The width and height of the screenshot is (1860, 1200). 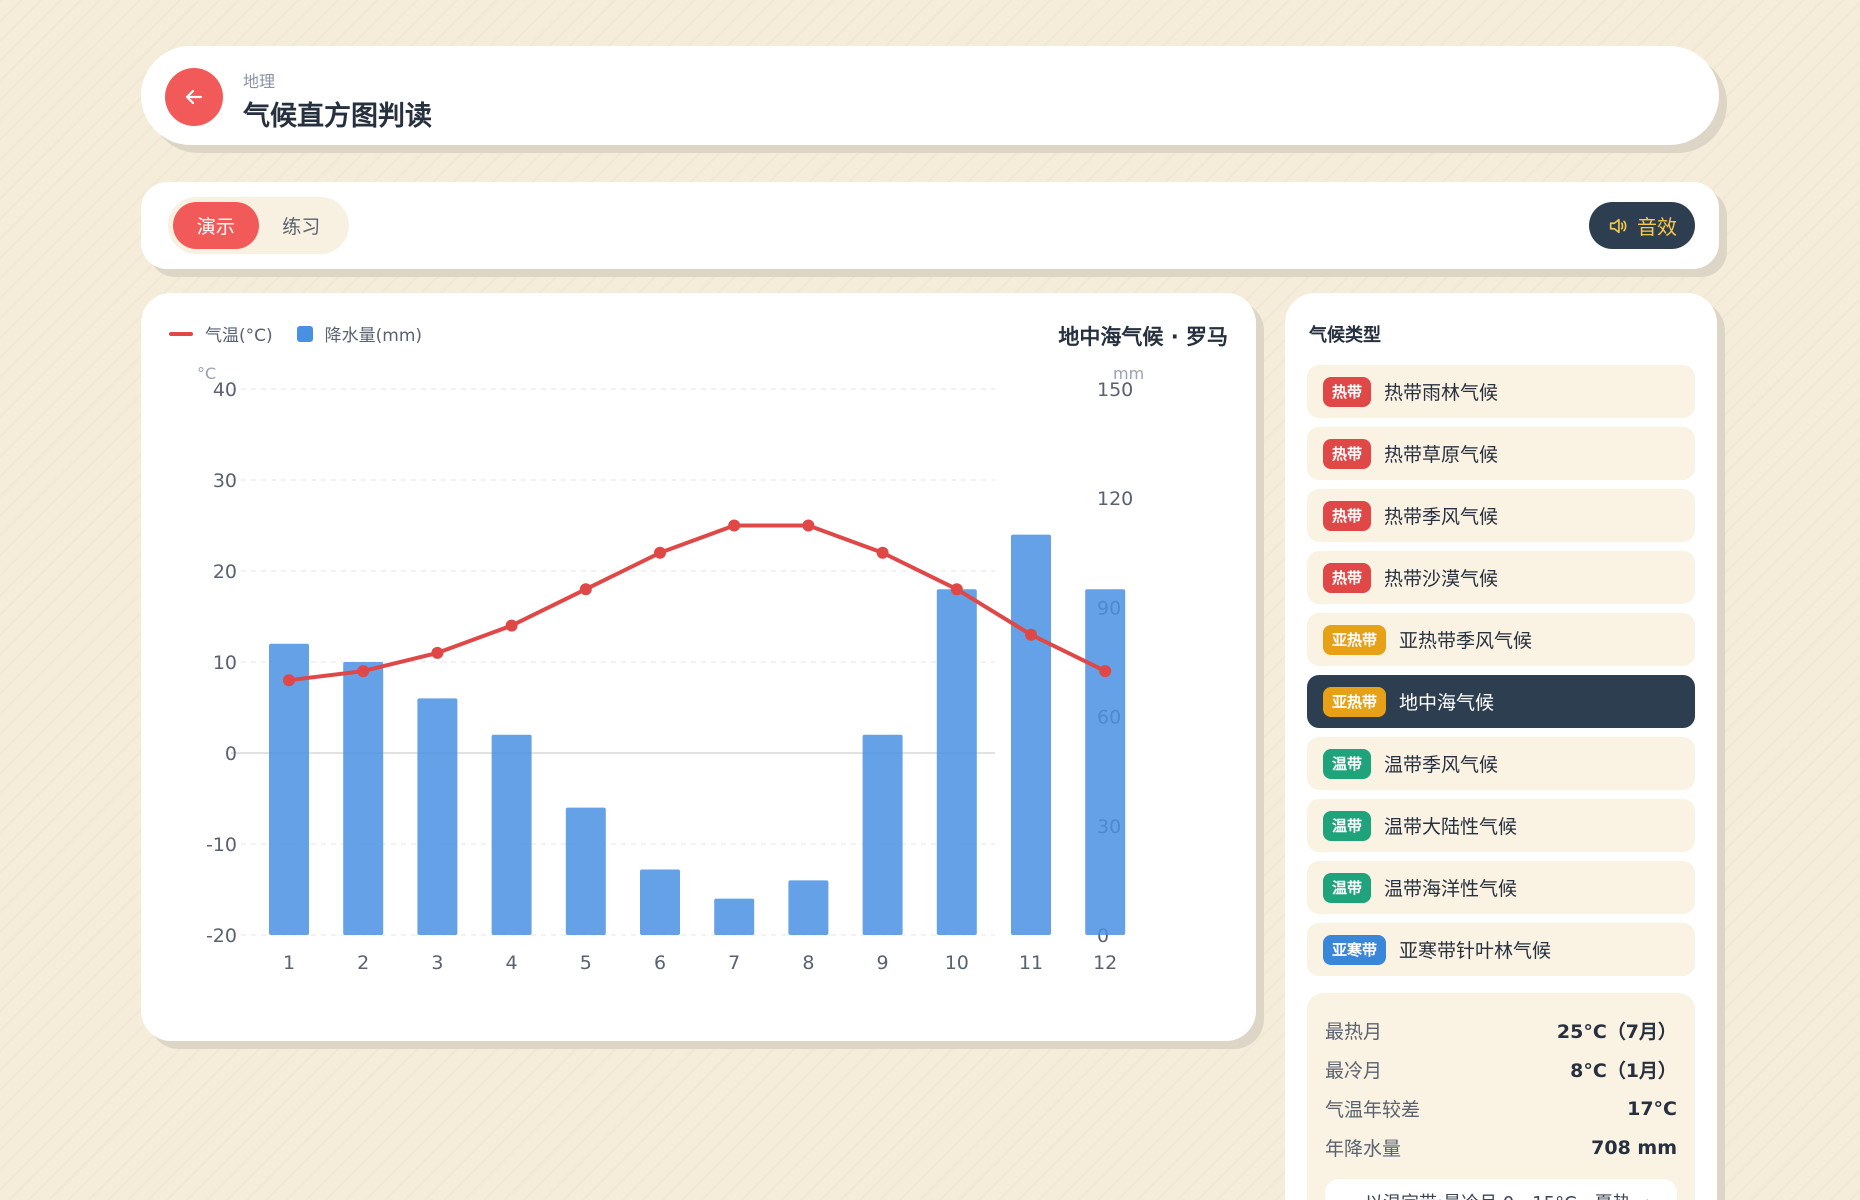 What do you see at coordinates (1355, 949) in the screenshot?
I see `zone-badge: 亚寒带` at bounding box center [1355, 949].